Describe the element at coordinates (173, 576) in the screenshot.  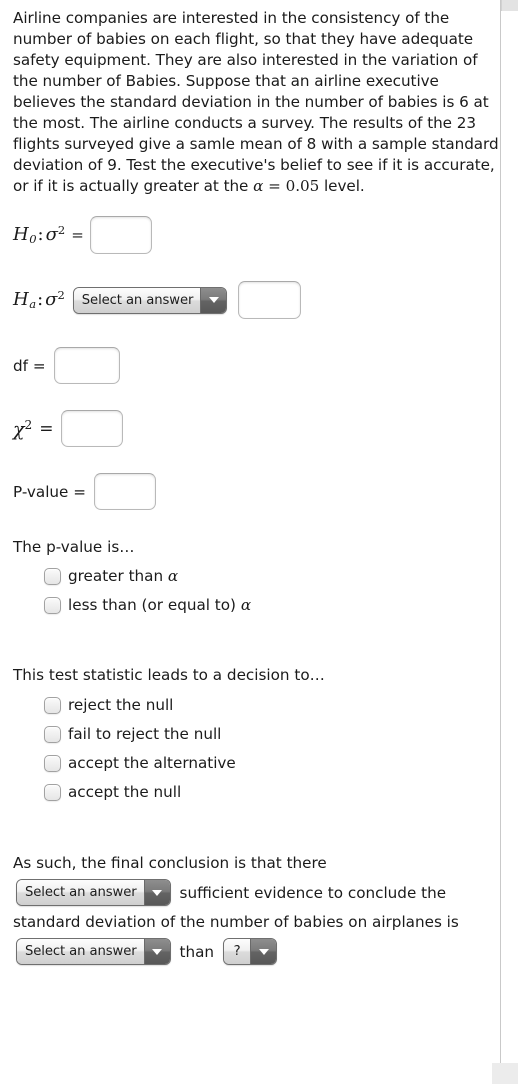
I see `alpha-symbol-greater: α` at that location.